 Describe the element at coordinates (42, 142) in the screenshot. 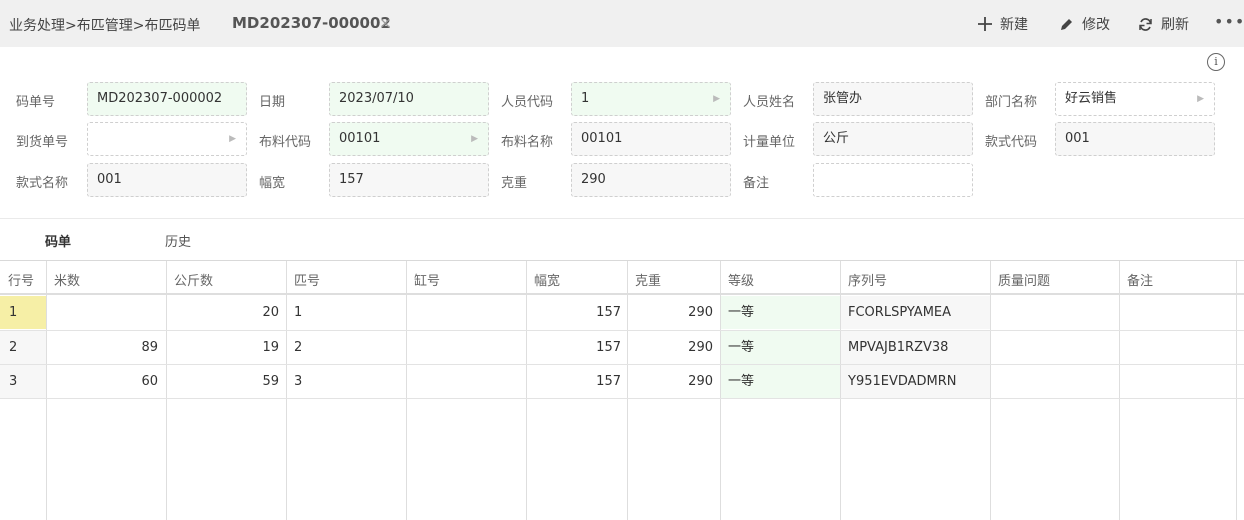

I see `arrival-no-label: 到货单号` at that location.